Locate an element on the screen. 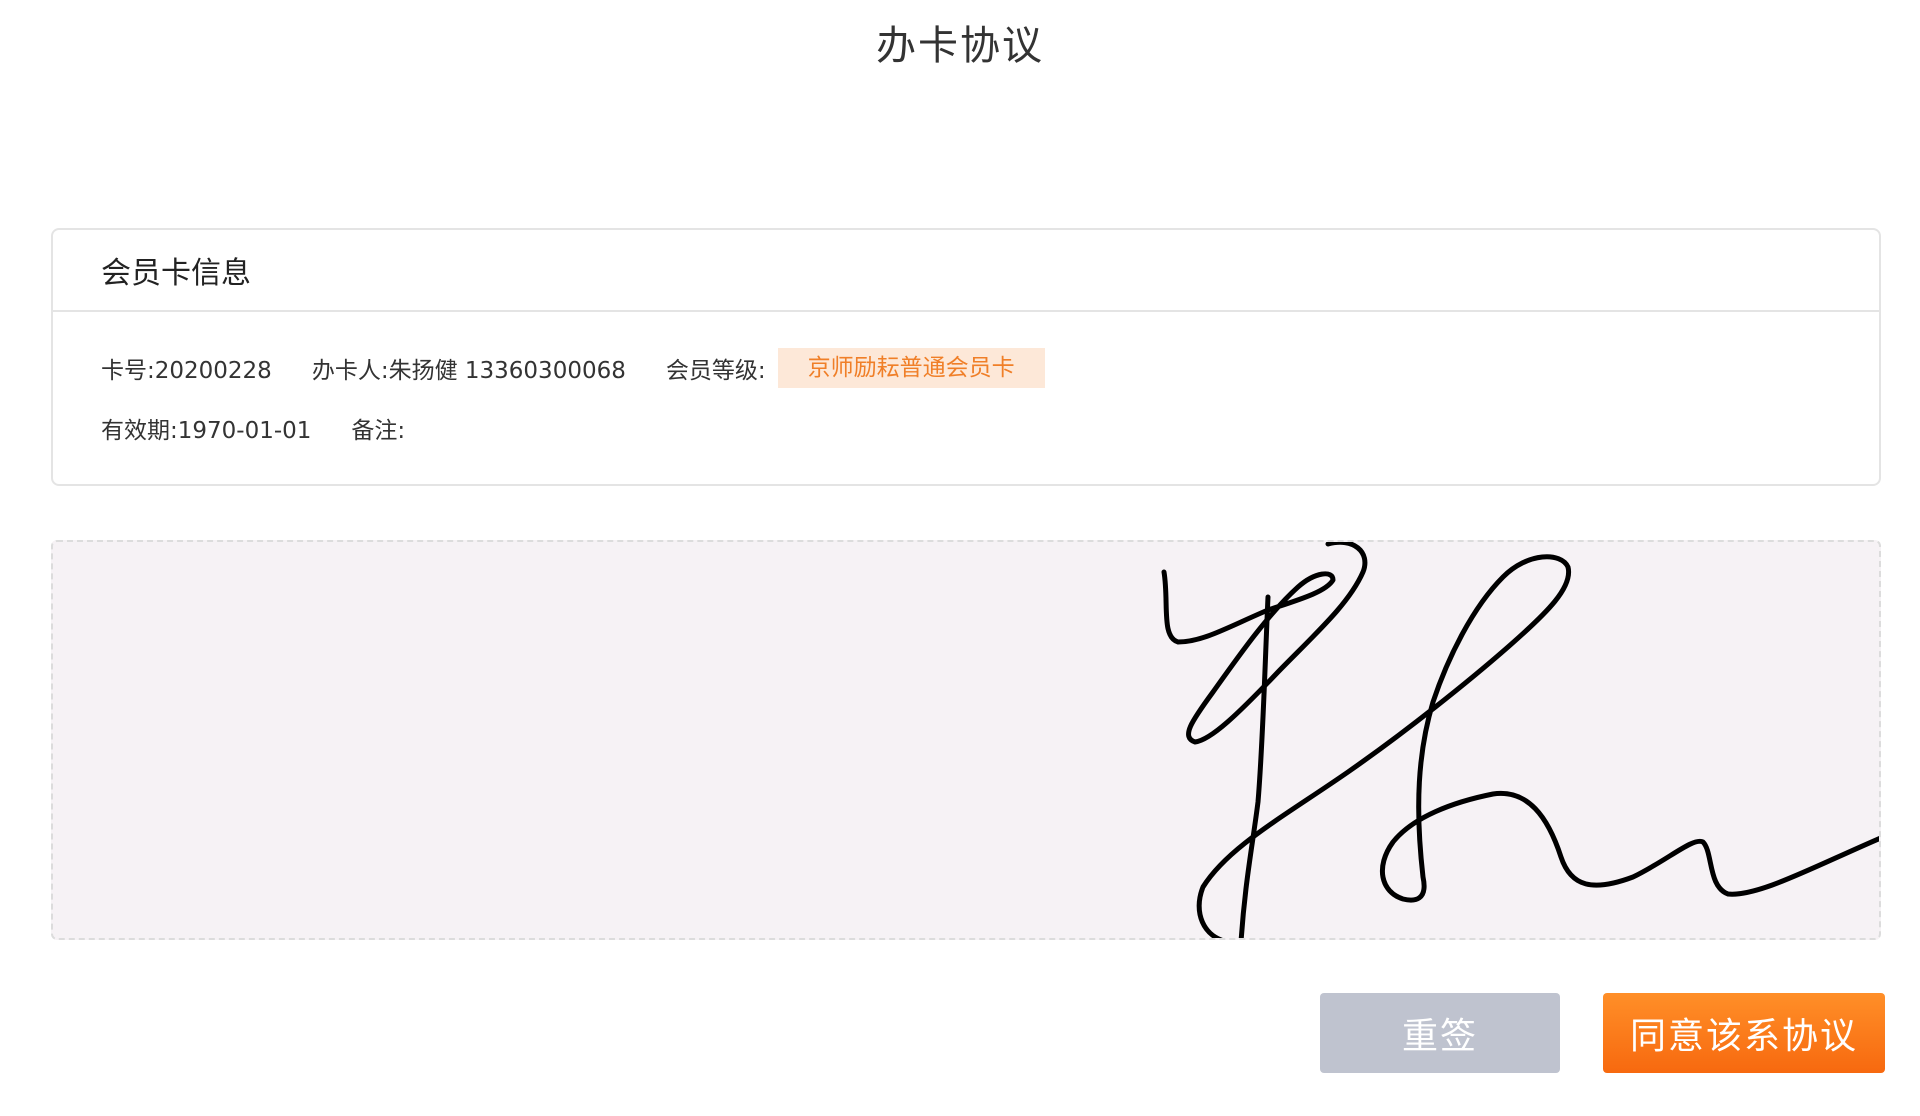 Image resolution: width=1920 pixels, height=1116 pixels. agree-button: 同意该系协议 is located at coordinates (1744, 1033).